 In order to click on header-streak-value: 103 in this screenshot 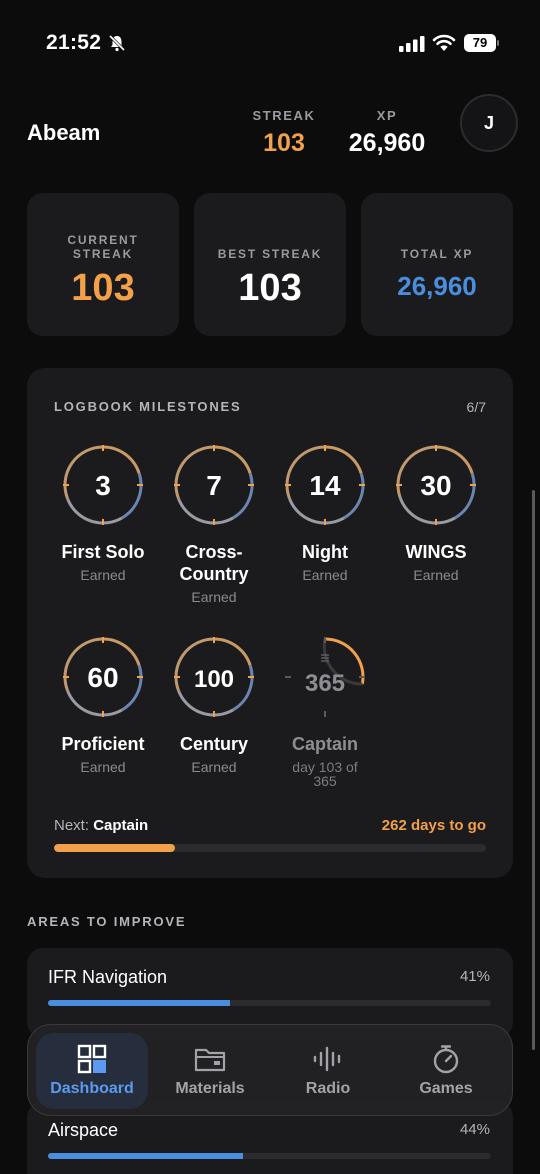, I will do `click(284, 143)`.